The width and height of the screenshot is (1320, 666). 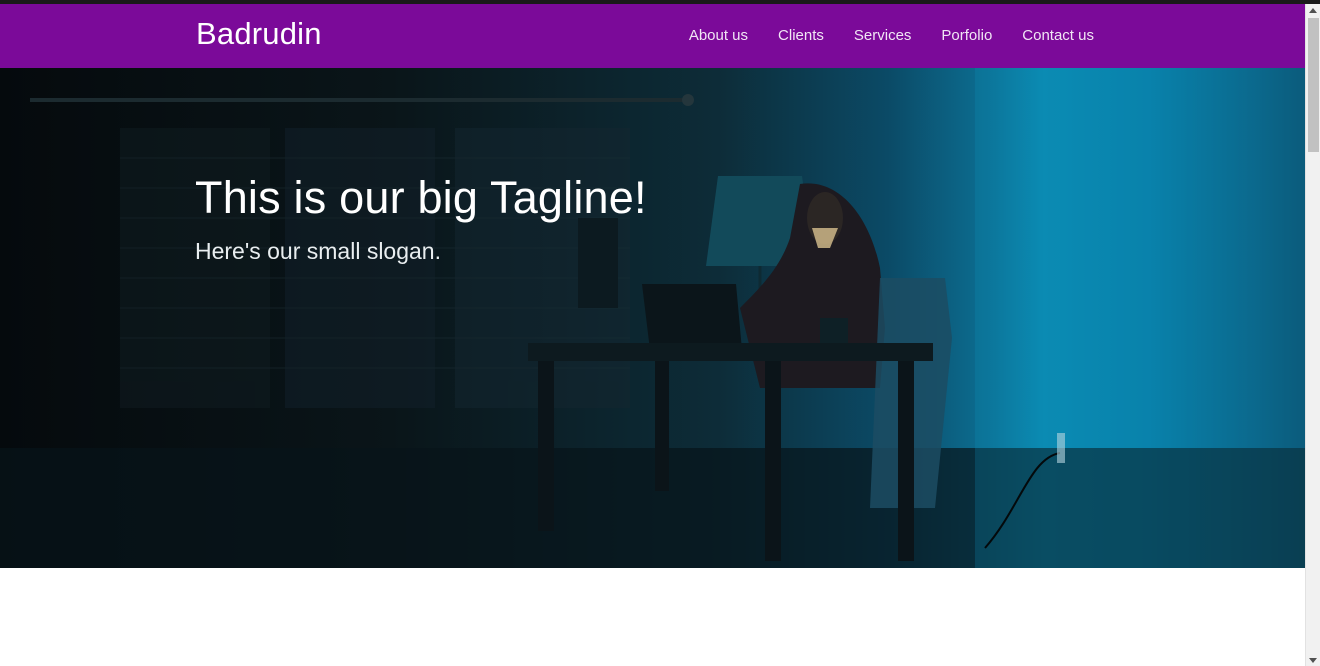 What do you see at coordinates (801, 35) in the screenshot?
I see `nav-link-clients: Clients` at bounding box center [801, 35].